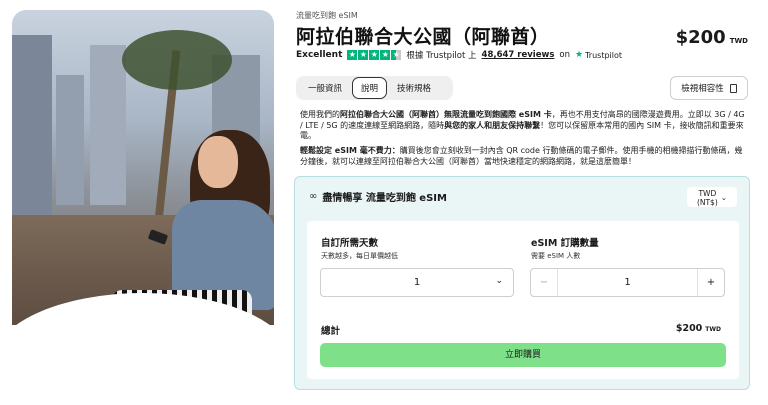 The height and width of the screenshot is (405, 768). Describe the element at coordinates (702, 89) in the screenshot. I see `compat-label: 檢視相容性` at that location.